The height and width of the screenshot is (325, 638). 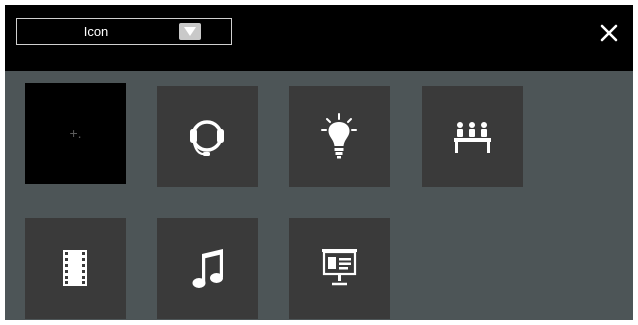 I want to click on icon-tile-presentation, so click(x=339, y=268).